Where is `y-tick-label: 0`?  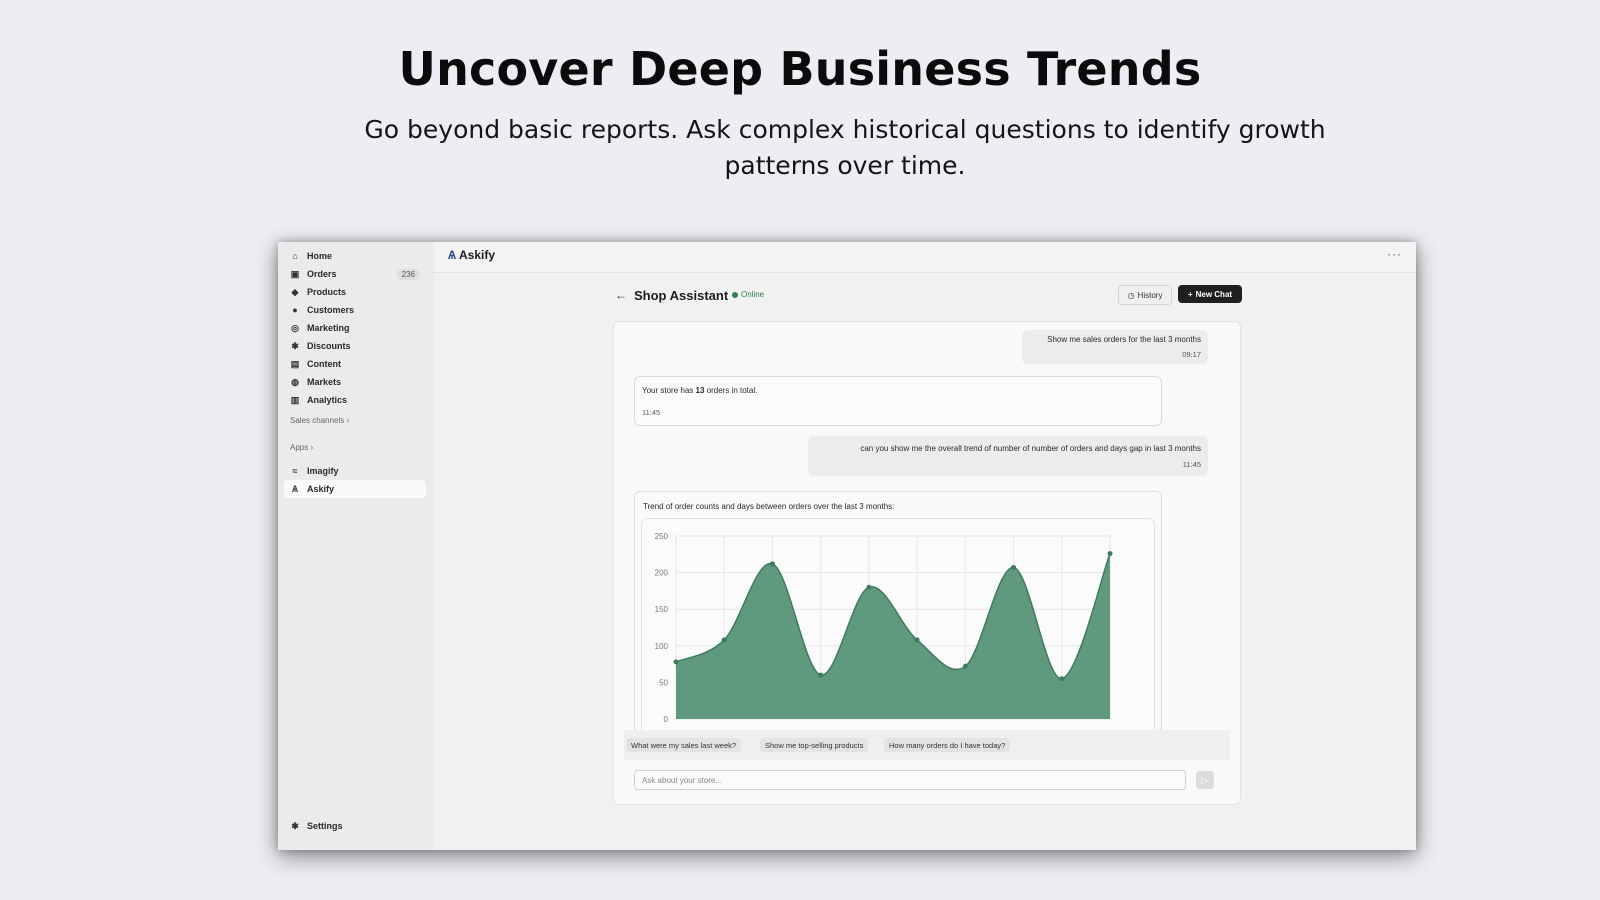 y-tick-label: 0 is located at coordinates (666, 719).